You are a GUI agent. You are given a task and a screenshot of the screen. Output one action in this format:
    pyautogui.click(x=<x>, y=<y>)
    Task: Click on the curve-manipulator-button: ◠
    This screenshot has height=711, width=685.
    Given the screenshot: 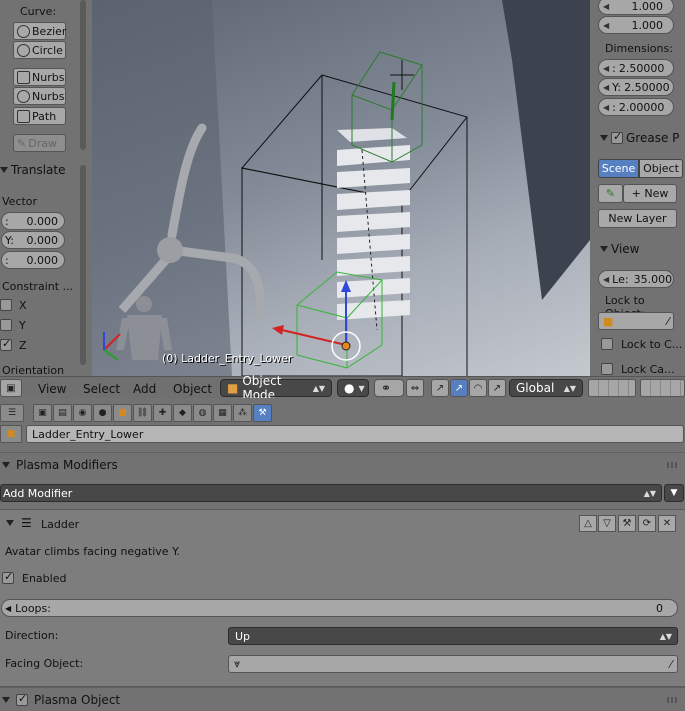 What is the action you would take?
    pyautogui.click(x=478, y=388)
    